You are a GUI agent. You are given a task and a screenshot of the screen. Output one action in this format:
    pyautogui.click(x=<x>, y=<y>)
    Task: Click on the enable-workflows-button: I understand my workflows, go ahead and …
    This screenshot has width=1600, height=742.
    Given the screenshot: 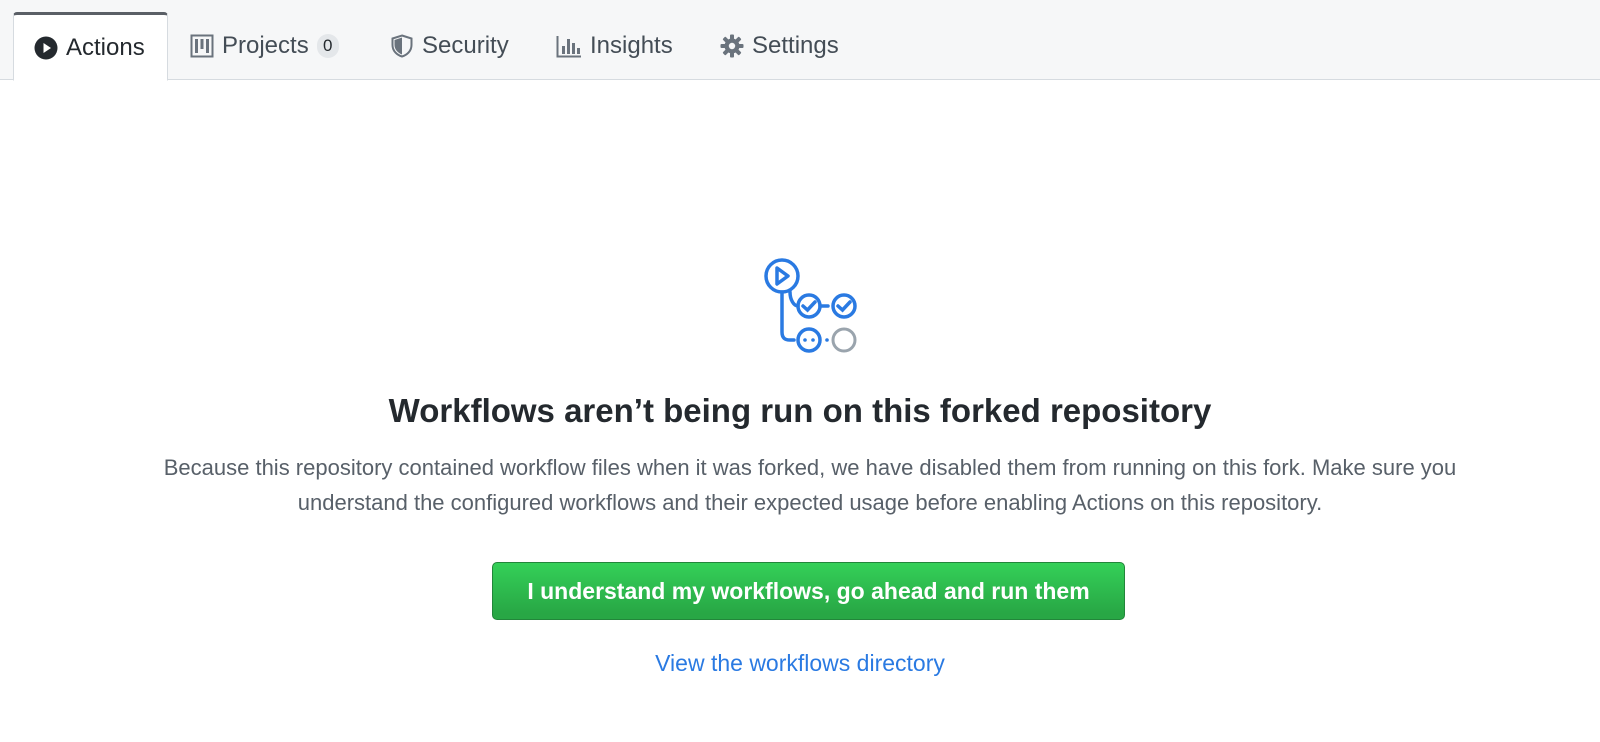 What is the action you would take?
    pyautogui.click(x=808, y=591)
    